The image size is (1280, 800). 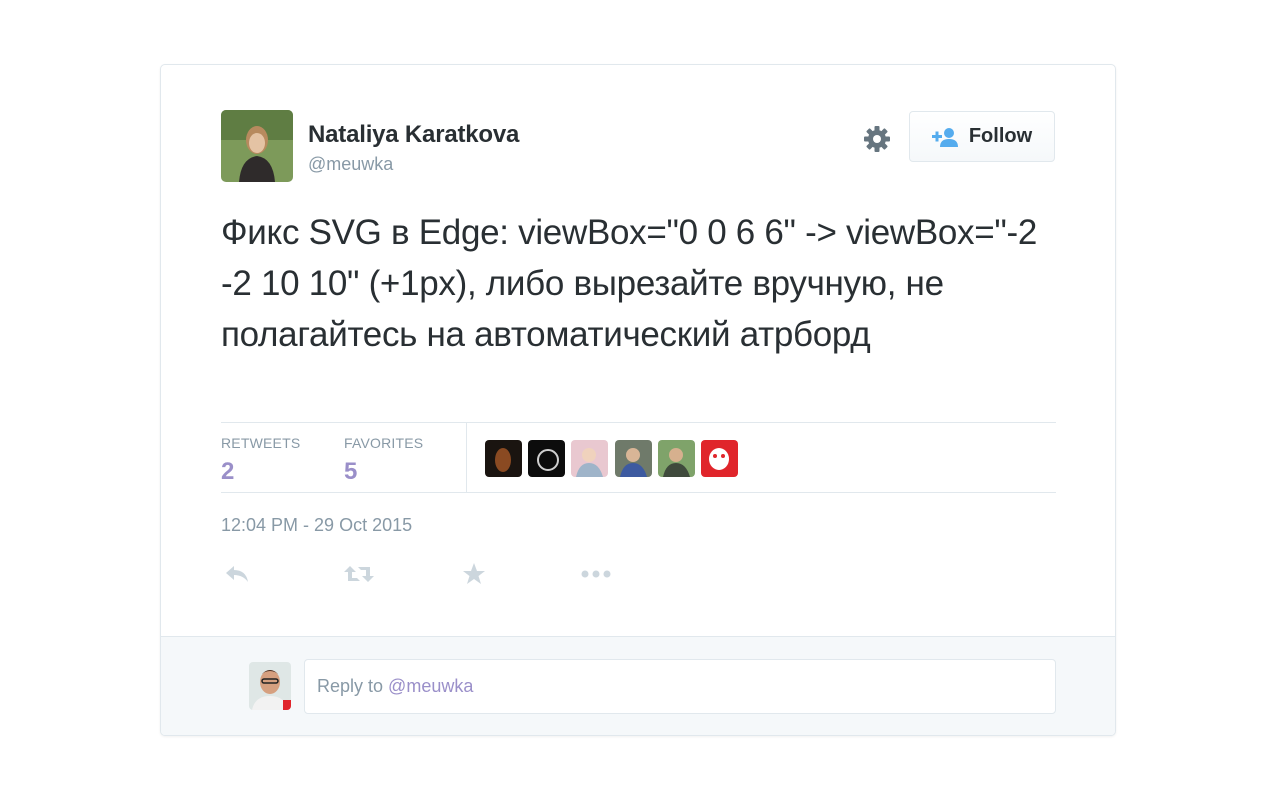 I want to click on retweets-count: 2, so click(x=228, y=471).